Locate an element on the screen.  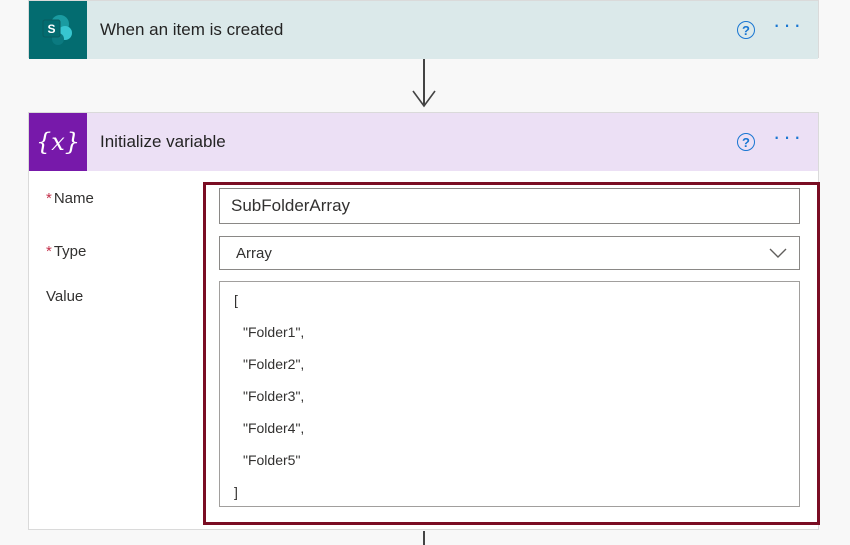
name-field: SubFolderArray is located at coordinates (509, 206).